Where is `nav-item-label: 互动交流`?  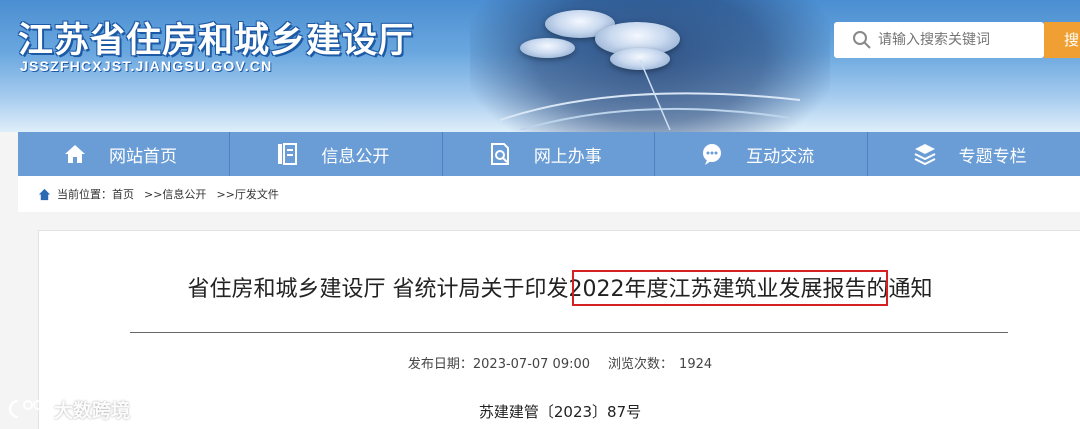
nav-item-label: 互动交流 is located at coordinates (780, 156).